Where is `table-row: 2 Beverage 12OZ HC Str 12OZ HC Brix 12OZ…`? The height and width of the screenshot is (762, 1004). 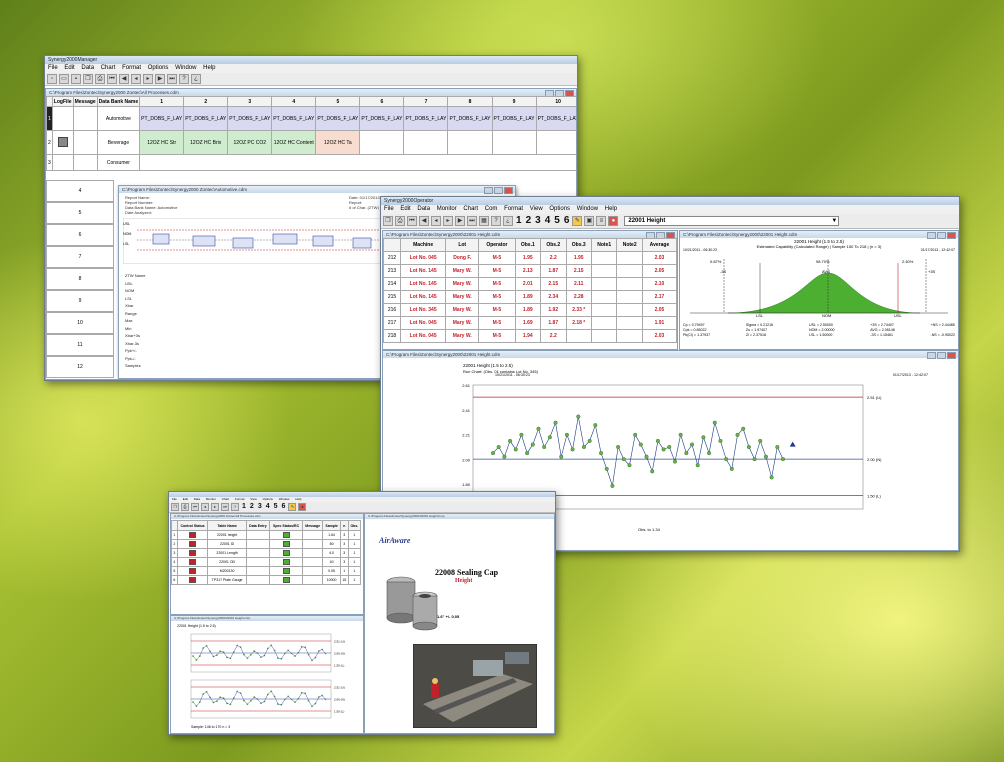
table-row: 2 Beverage 12OZ HC Str 12OZ HC Brix 12OZ… is located at coordinates (311, 142).